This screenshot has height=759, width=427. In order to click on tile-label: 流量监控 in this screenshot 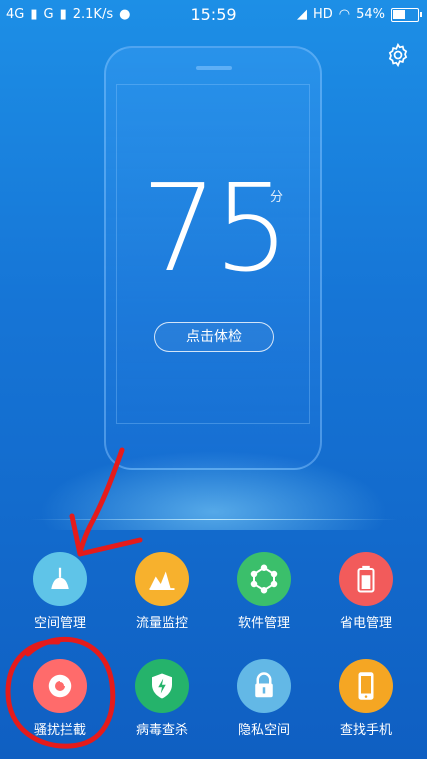, I will do `click(161, 623)`.